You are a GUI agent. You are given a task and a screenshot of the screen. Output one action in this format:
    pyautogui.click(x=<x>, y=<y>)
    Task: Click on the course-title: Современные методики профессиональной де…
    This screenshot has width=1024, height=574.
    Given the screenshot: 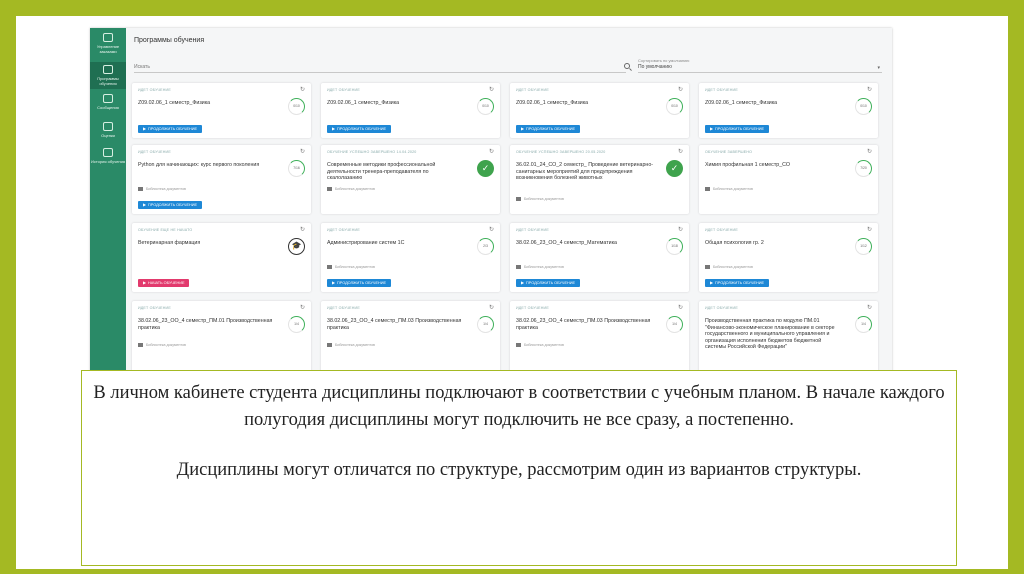 What is the action you would take?
    pyautogui.click(x=396, y=172)
    